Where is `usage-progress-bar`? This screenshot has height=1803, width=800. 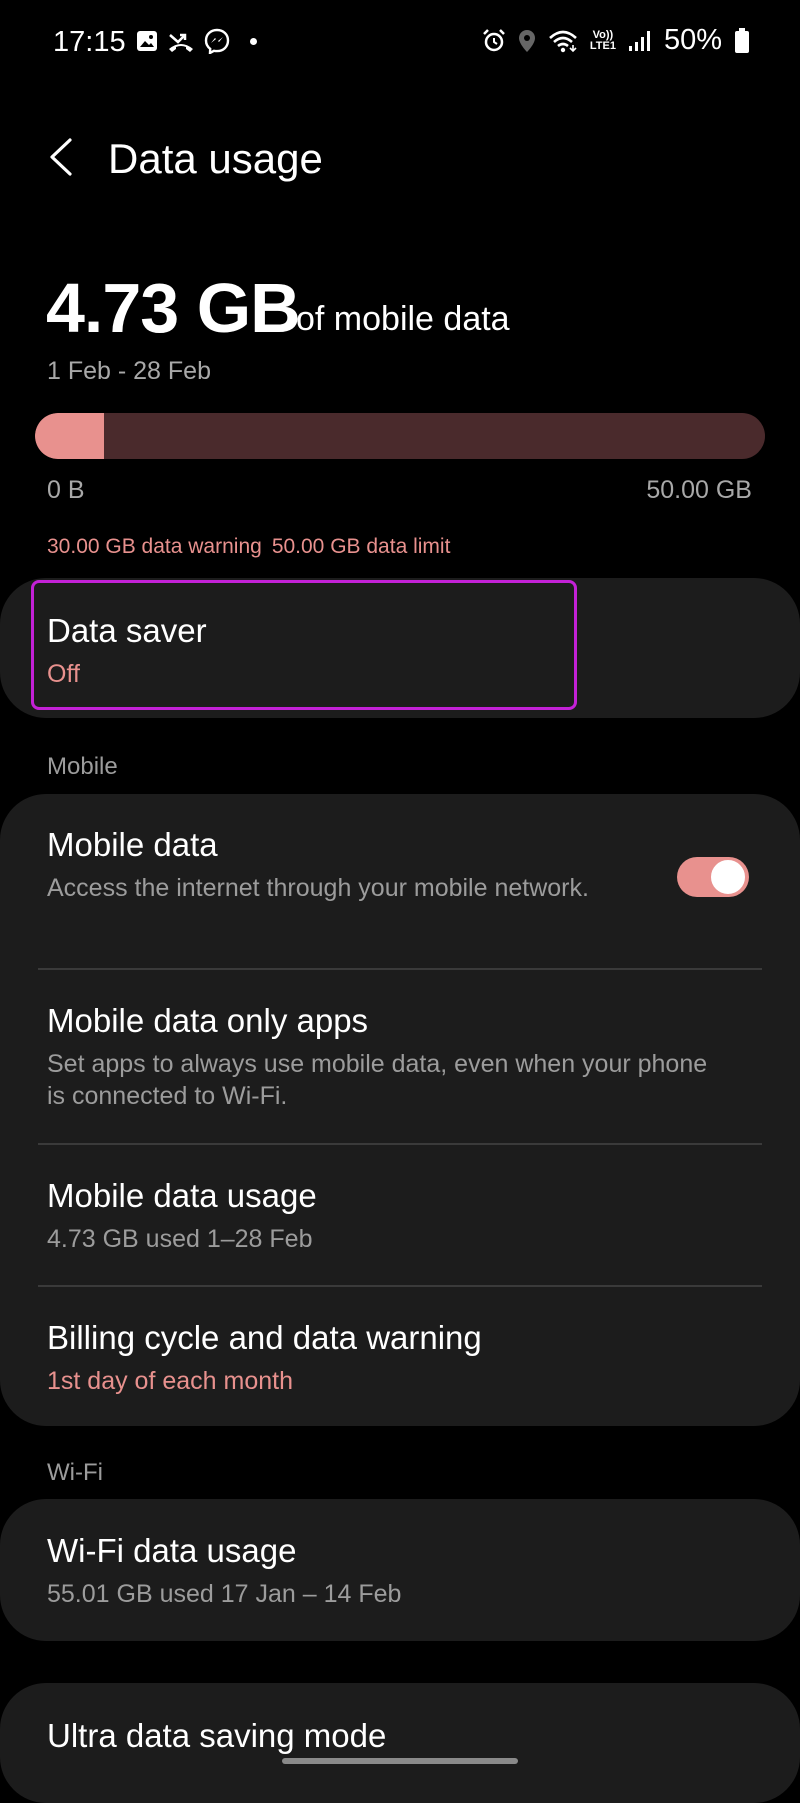
usage-progress-bar is located at coordinates (400, 436).